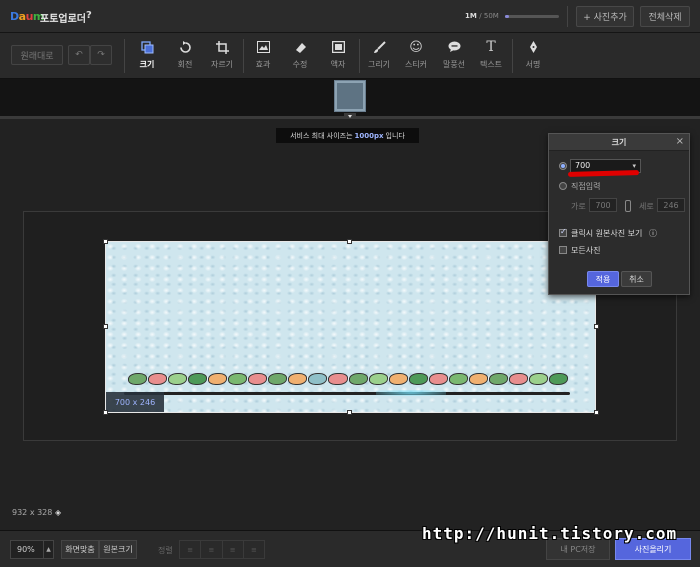  I want to click on tool-label: 액자, so click(338, 64).